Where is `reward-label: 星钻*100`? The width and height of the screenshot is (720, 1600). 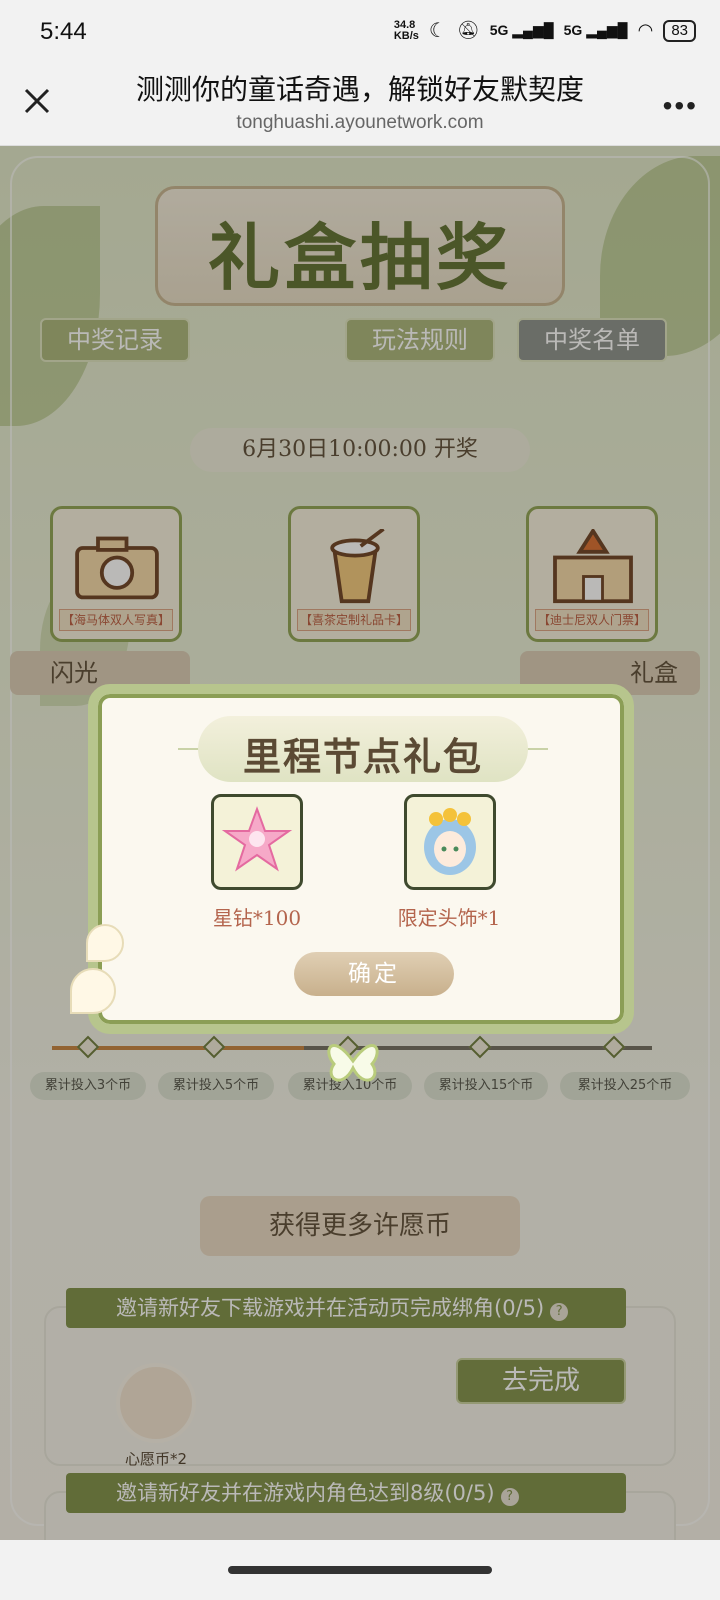
reward-label: 星钻*100 is located at coordinates (257, 918).